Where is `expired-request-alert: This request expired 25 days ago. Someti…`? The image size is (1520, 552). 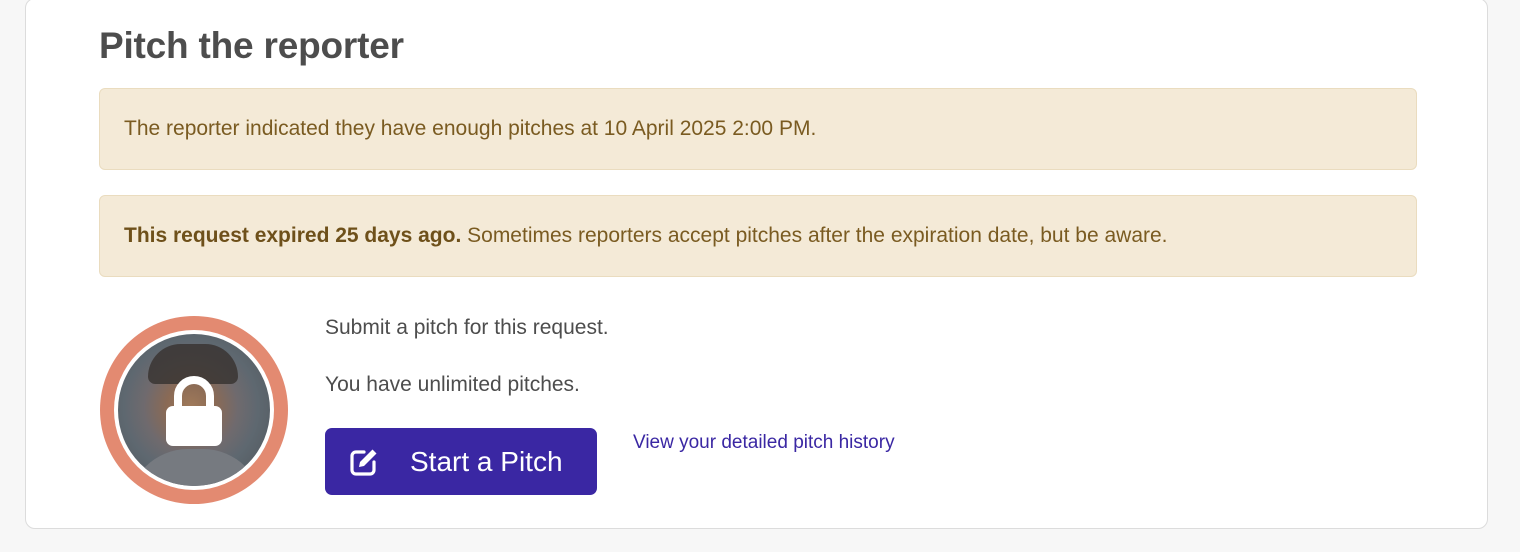 expired-request-alert: This request expired 25 days ago. Someti… is located at coordinates (758, 236).